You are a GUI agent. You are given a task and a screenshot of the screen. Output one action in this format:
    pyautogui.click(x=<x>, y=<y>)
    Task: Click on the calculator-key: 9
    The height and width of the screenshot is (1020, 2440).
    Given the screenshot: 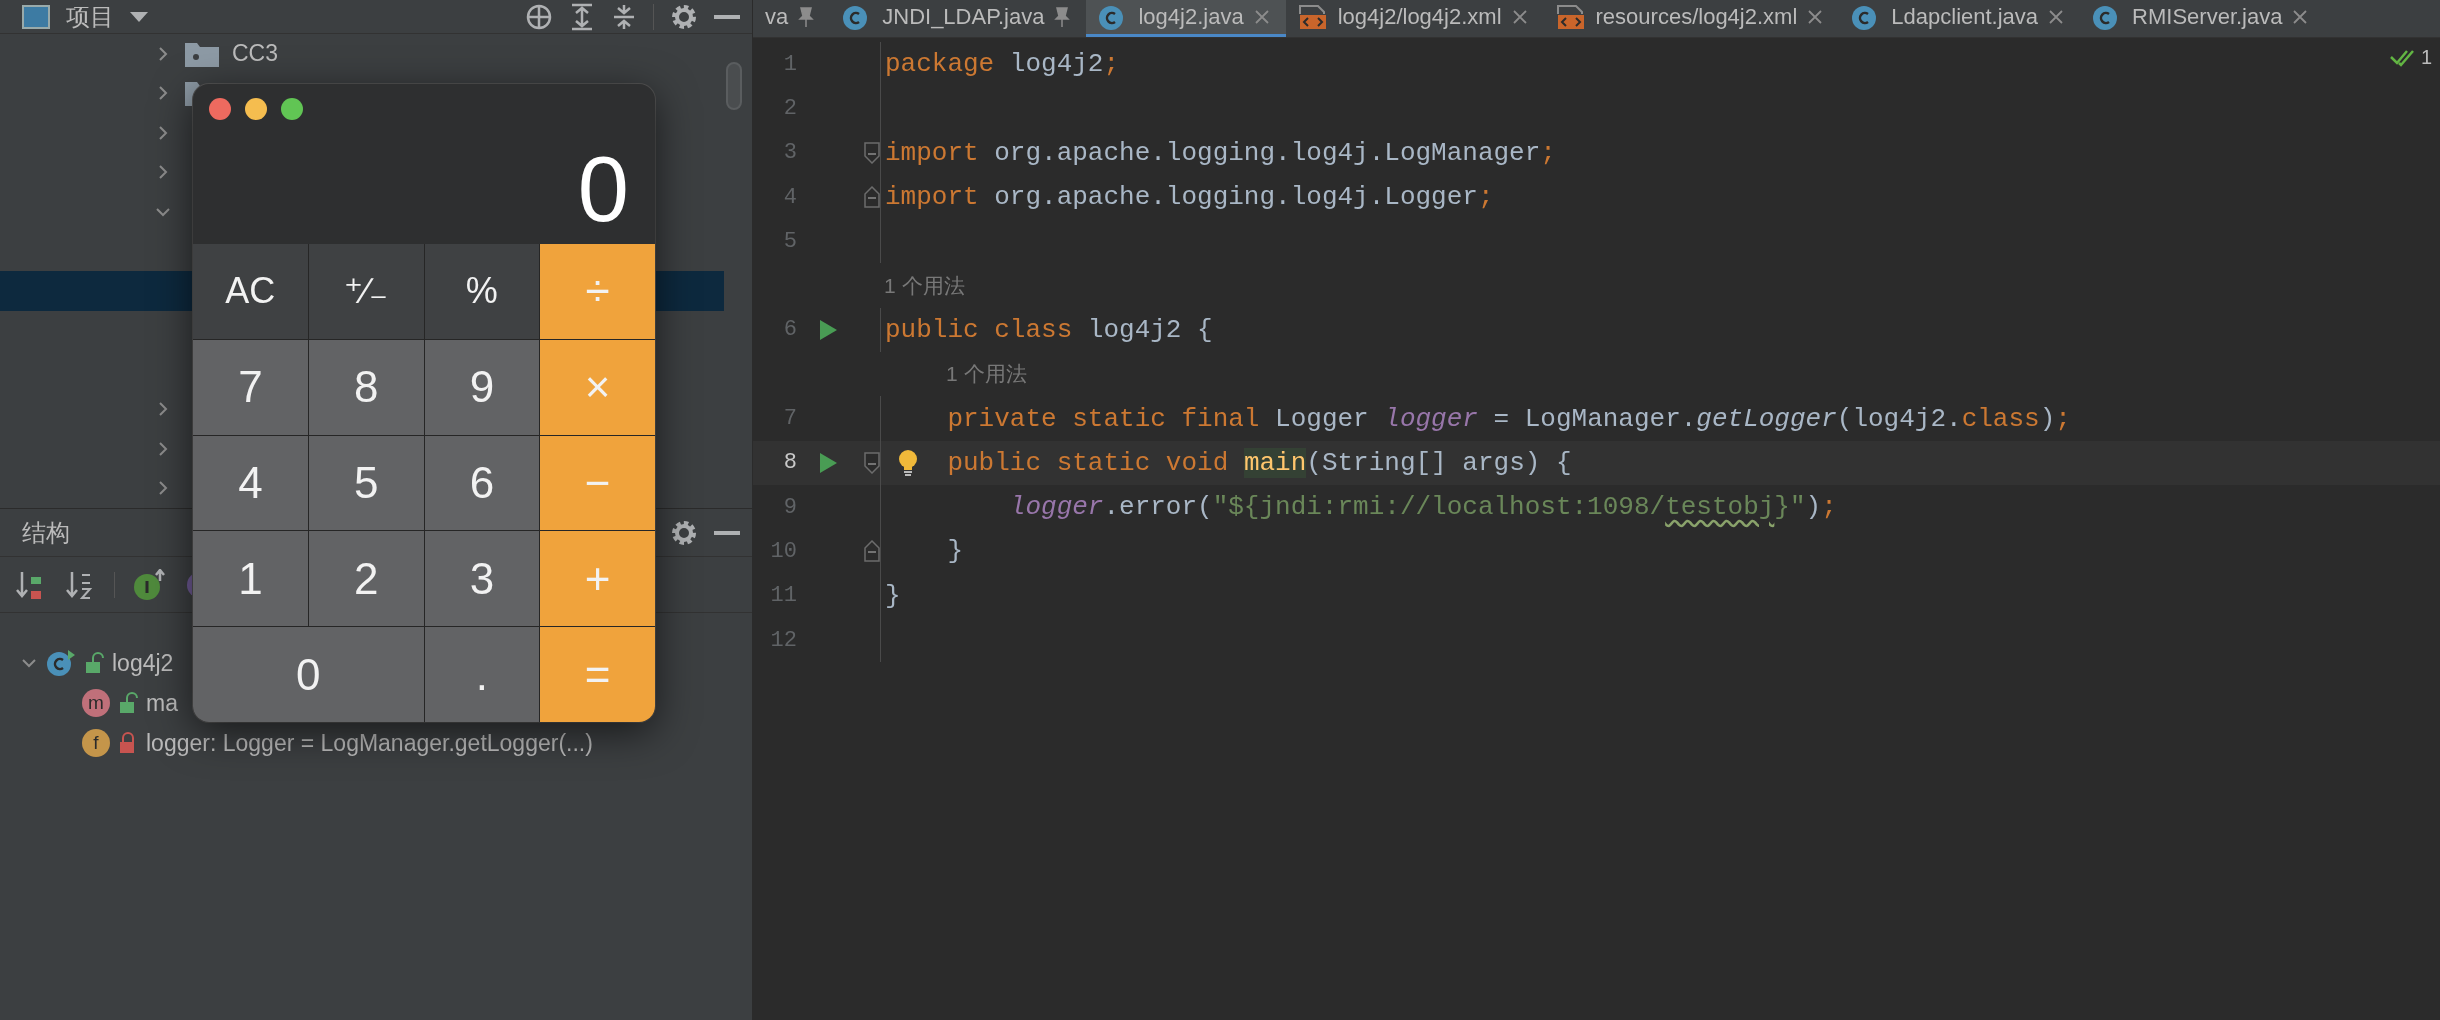 What is the action you would take?
    pyautogui.click(x=482, y=387)
    